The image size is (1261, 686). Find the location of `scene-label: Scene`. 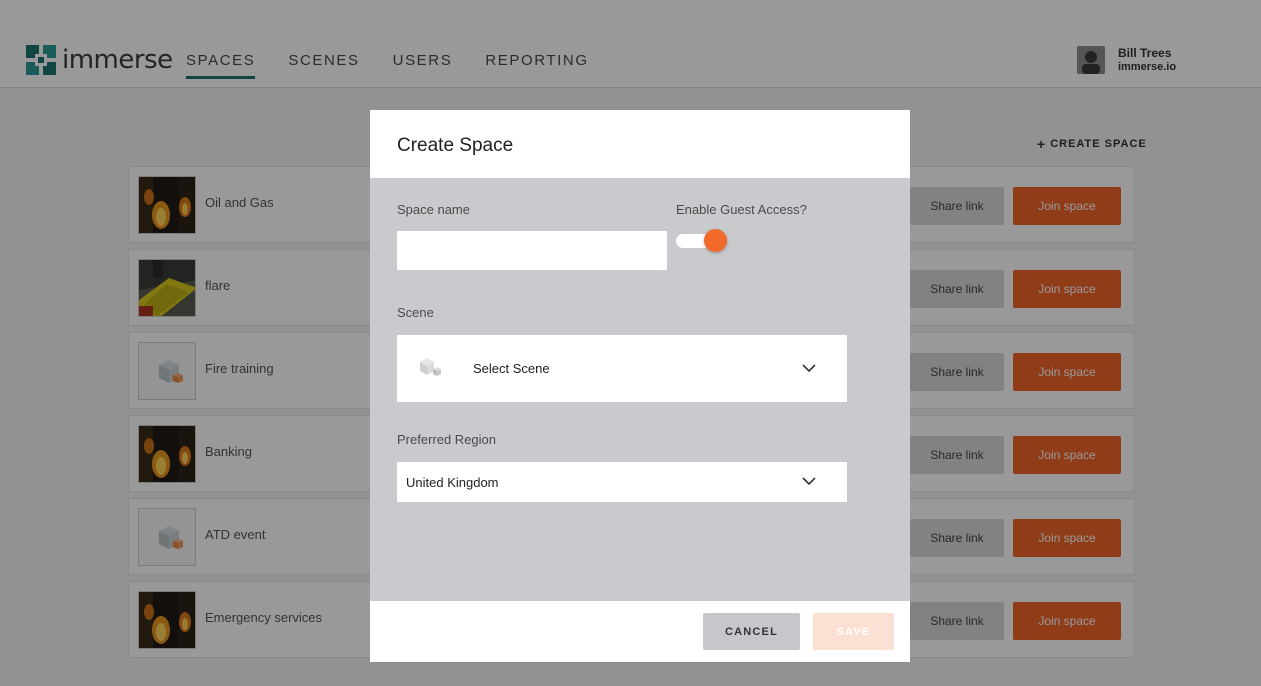

scene-label: Scene is located at coordinates (415, 312).